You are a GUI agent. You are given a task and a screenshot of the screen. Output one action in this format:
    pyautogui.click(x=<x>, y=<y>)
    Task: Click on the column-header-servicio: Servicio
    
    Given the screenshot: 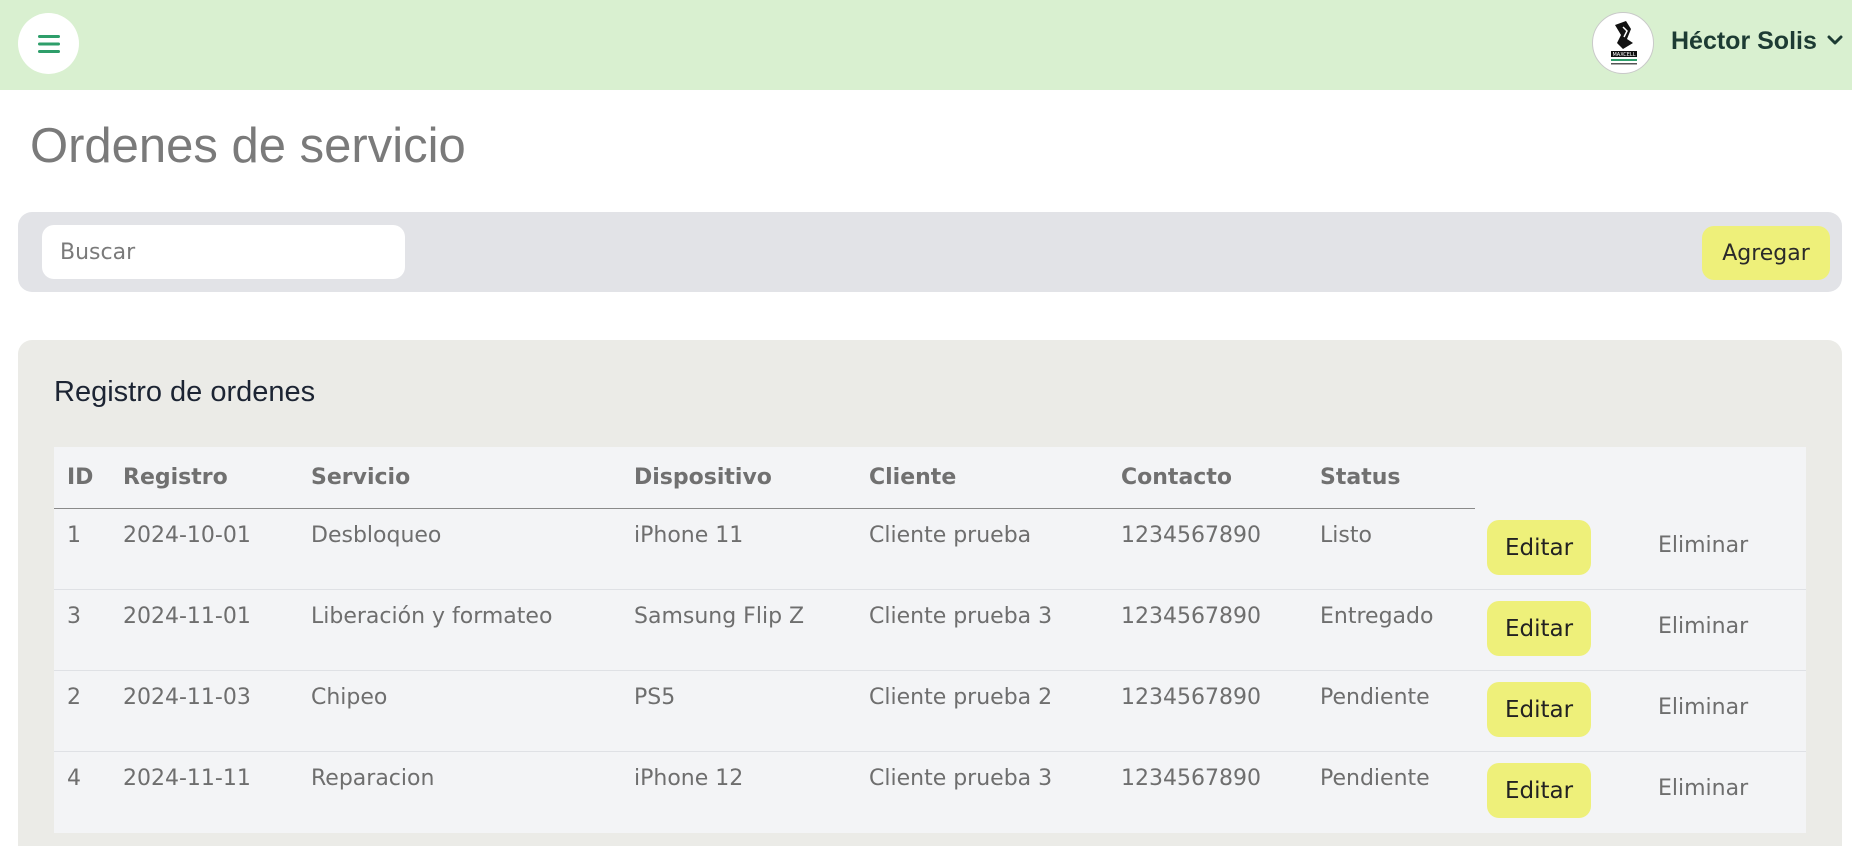 What is the action you would take?
    pyautogui.click(x=361, y=477)
    